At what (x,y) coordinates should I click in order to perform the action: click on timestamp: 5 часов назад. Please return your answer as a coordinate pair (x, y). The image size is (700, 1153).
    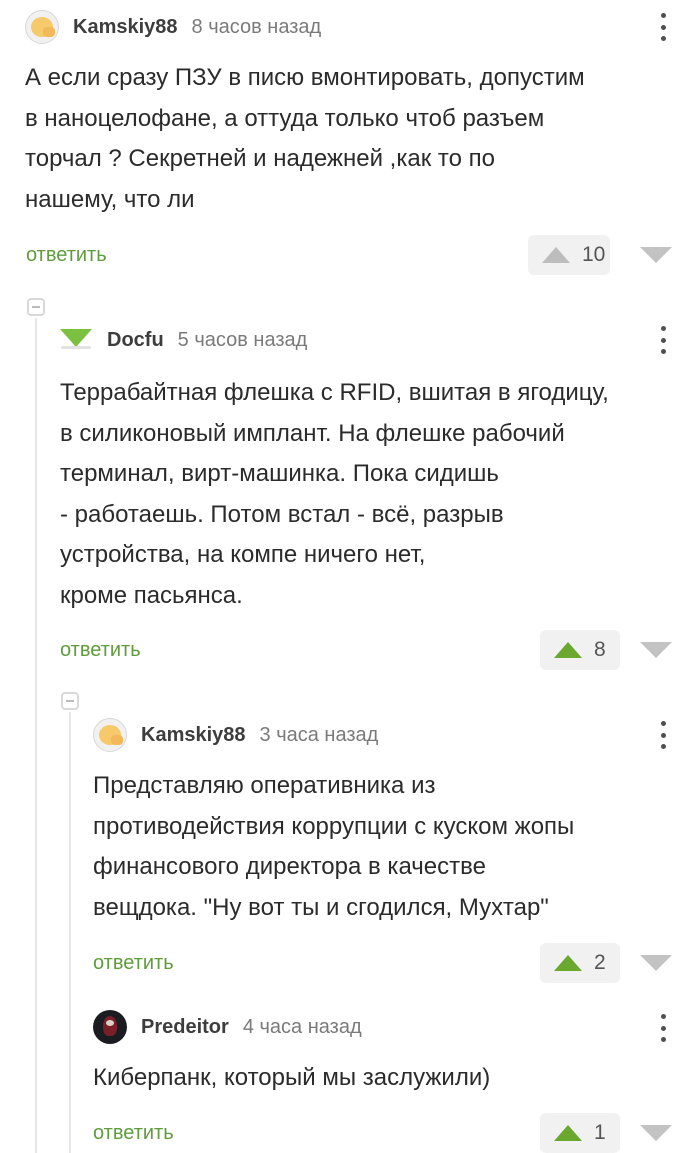
    Looking at the image, I should click on (242, 339).